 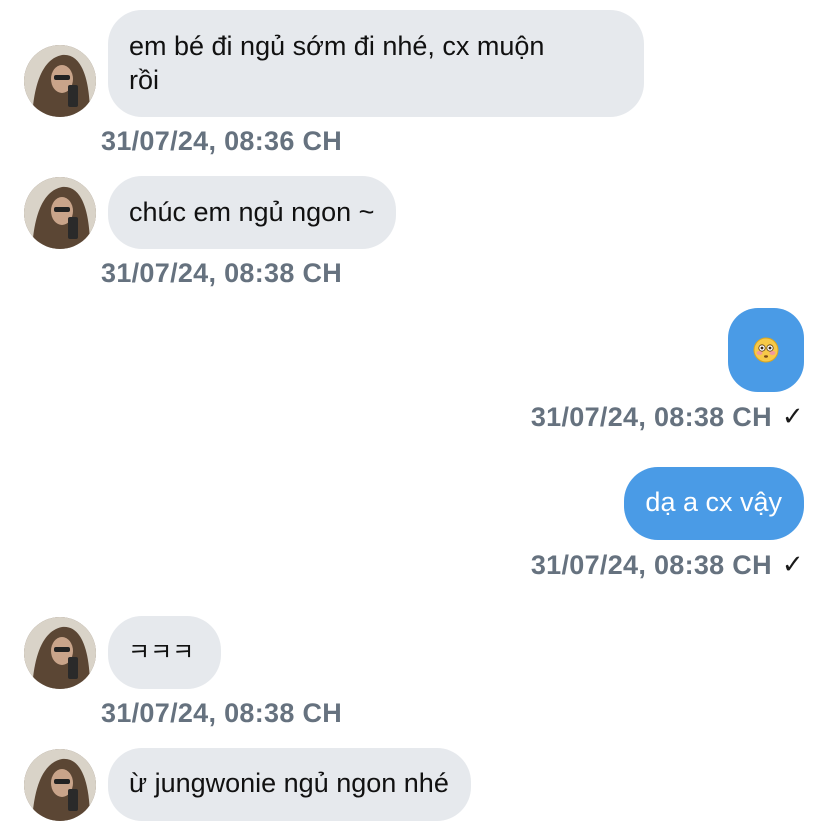 I want to click on message-bubble-incoming: ㅋㅋㅋ, so click(x=164, y=652).